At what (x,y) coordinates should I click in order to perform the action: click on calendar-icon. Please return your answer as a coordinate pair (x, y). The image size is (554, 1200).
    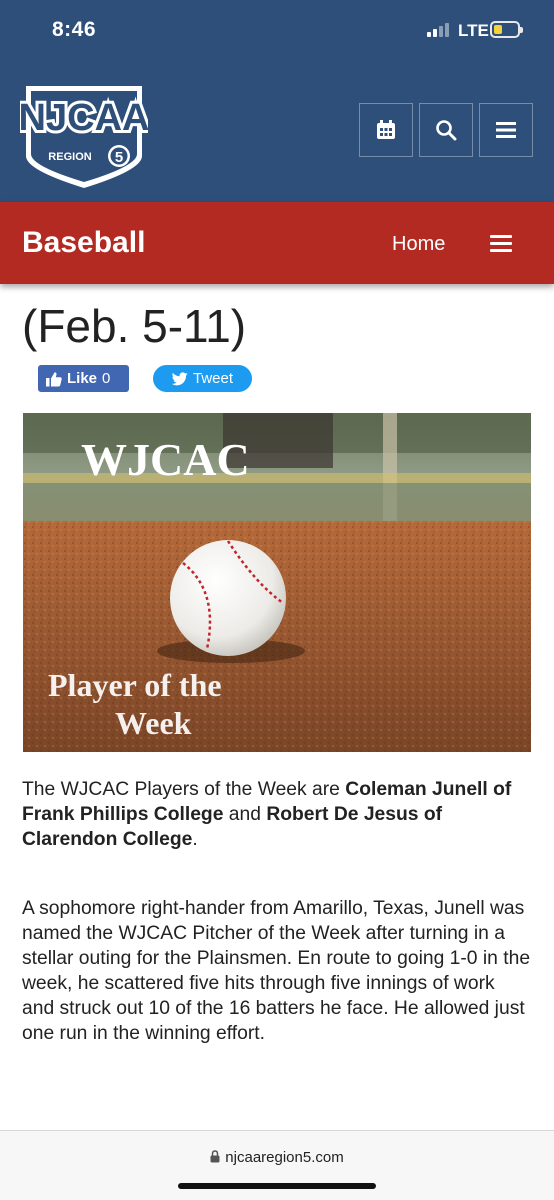
    Looking at the image, I should click on (386, 129).